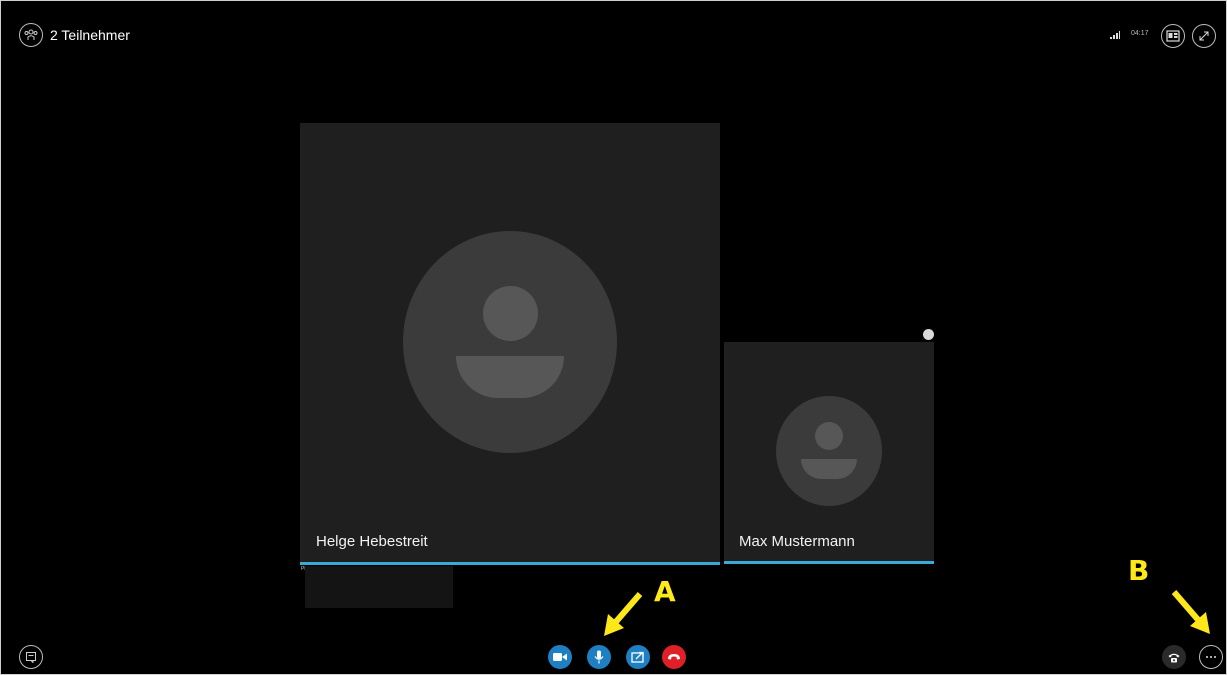 The height and width of the screenshot is (675, 1227). I want to click on participant-name: Max Mustermann, so click(797, 541).